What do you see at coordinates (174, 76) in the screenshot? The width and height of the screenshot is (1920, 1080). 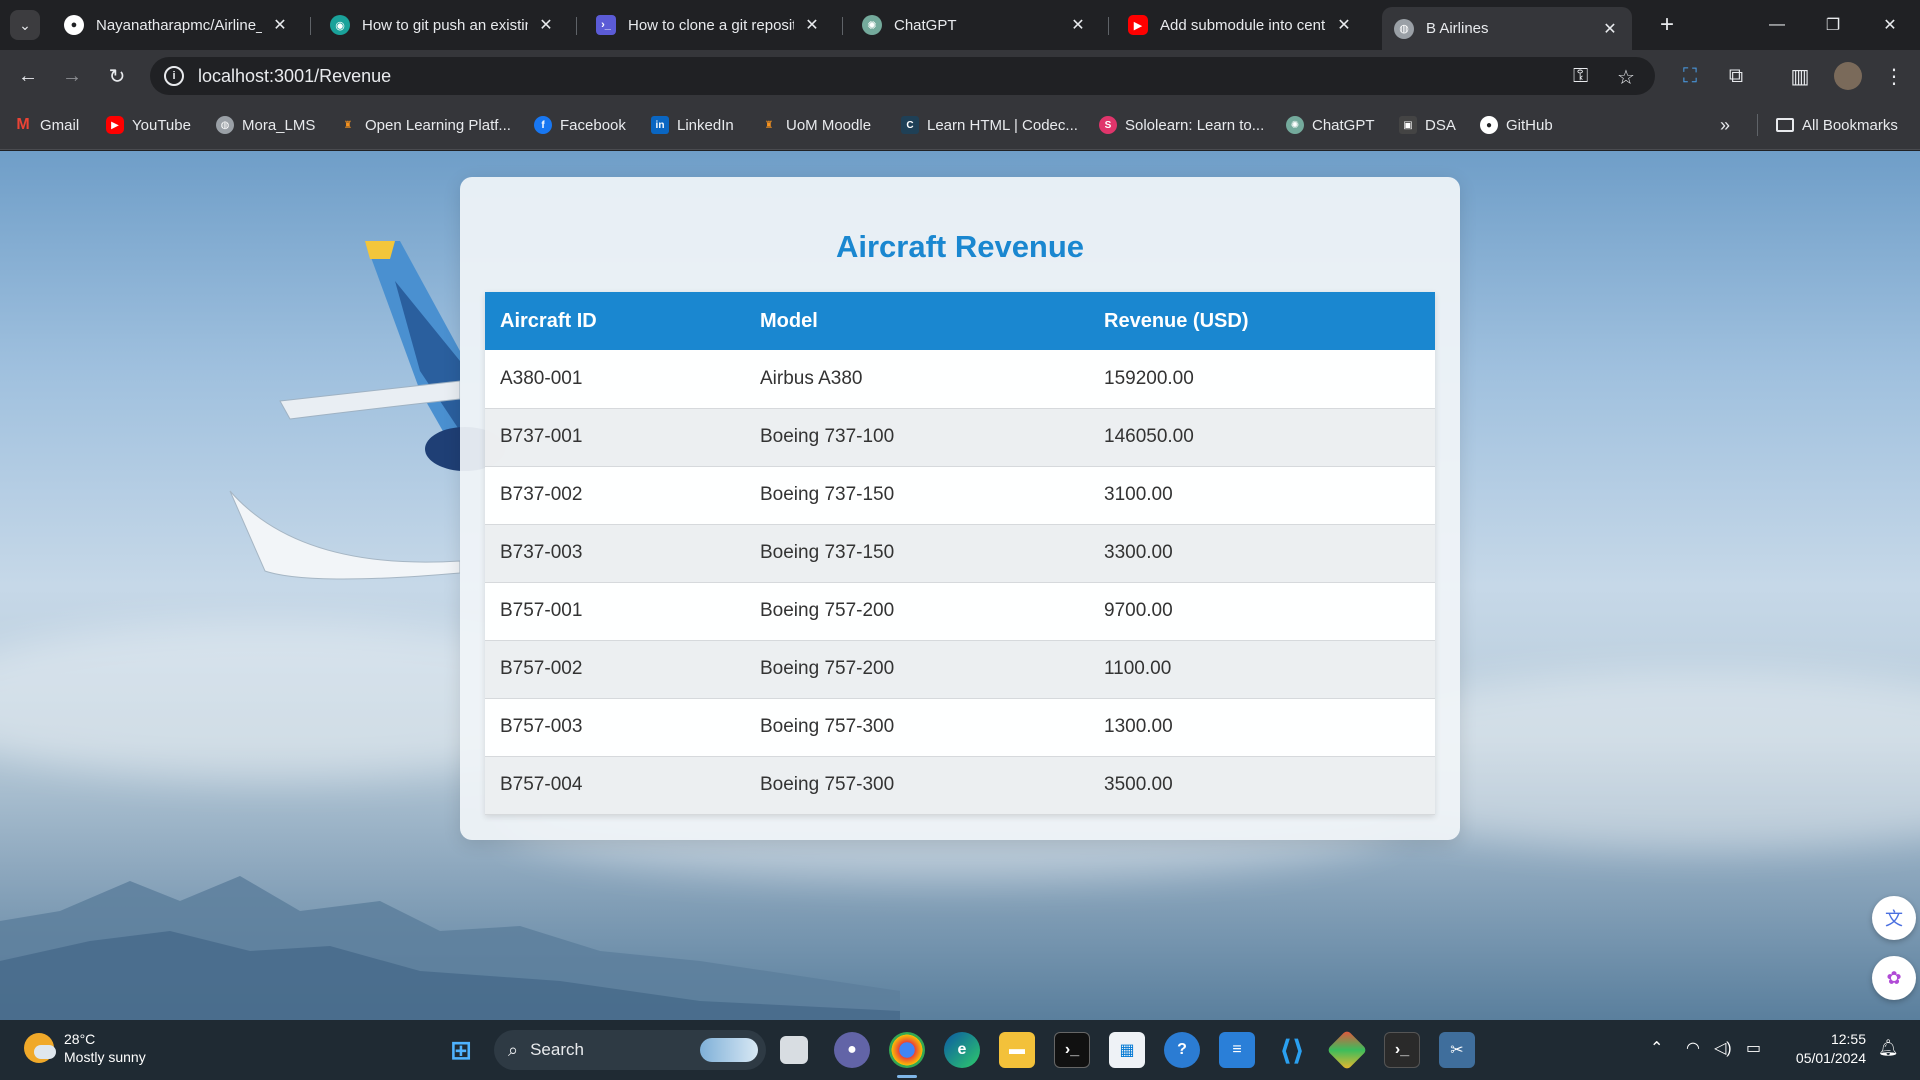 I see `site-info-icon: i` at bounding box center [174, 76].